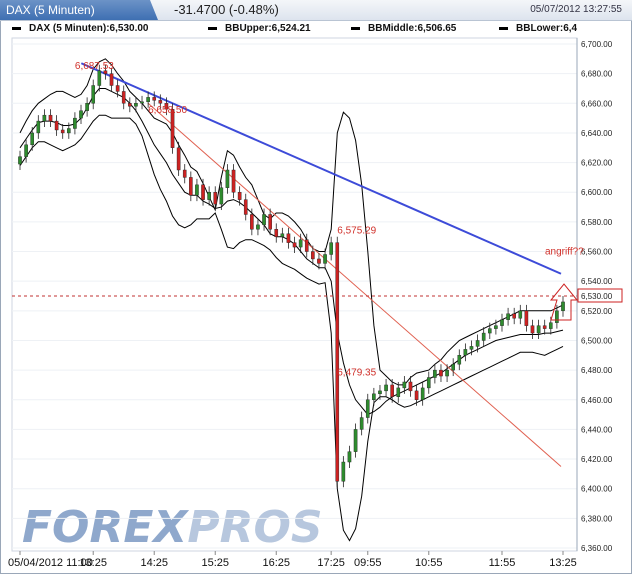  Describe the element at coordinates (597, 311) in the screenshot. I see `y-tick-label: 6,520.00` at that location.